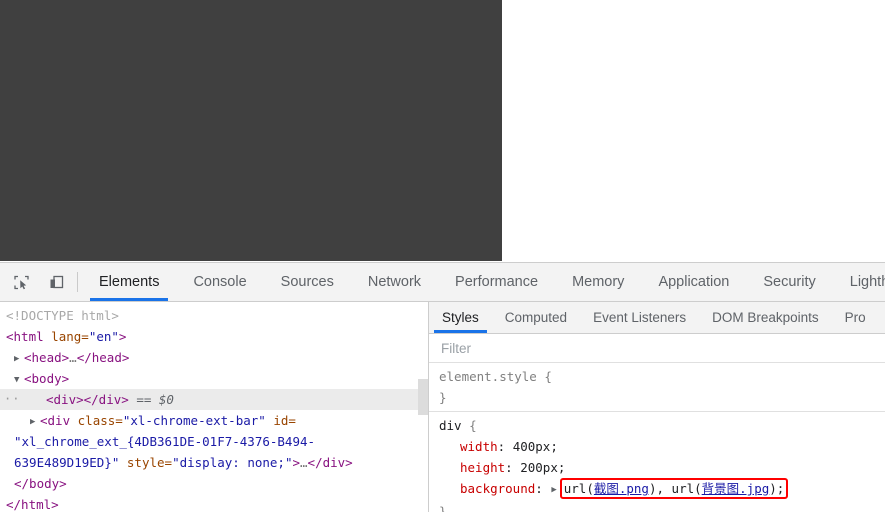  What do you see at coordinates (67, 462) in the screenshot?
I see `ext-bar-id-value-part2: 639E489D19ED}"` at bounding box center [67, 462].